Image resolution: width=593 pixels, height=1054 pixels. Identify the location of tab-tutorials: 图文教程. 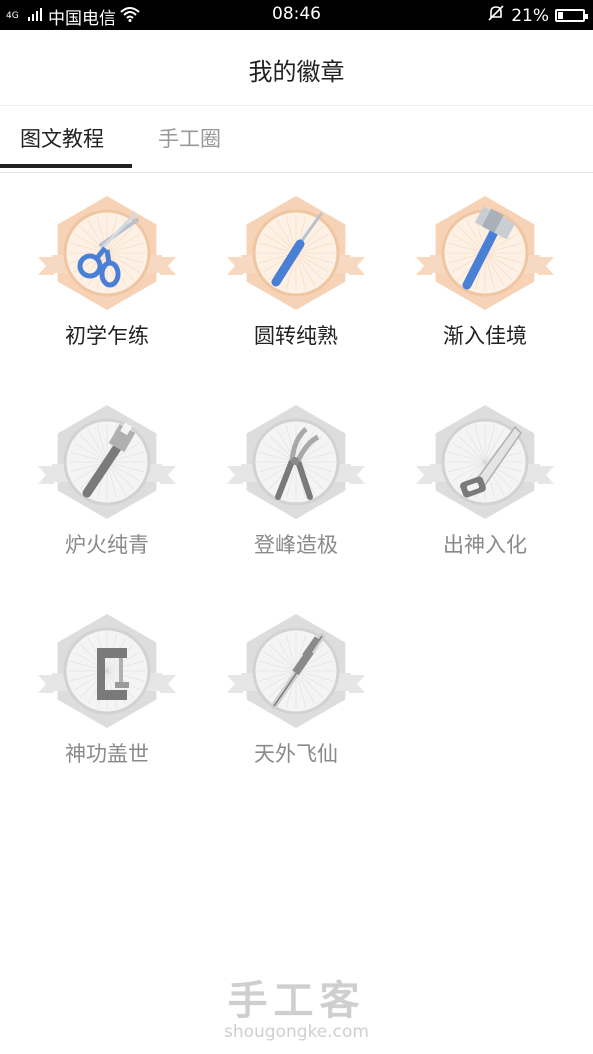
(62, 138).